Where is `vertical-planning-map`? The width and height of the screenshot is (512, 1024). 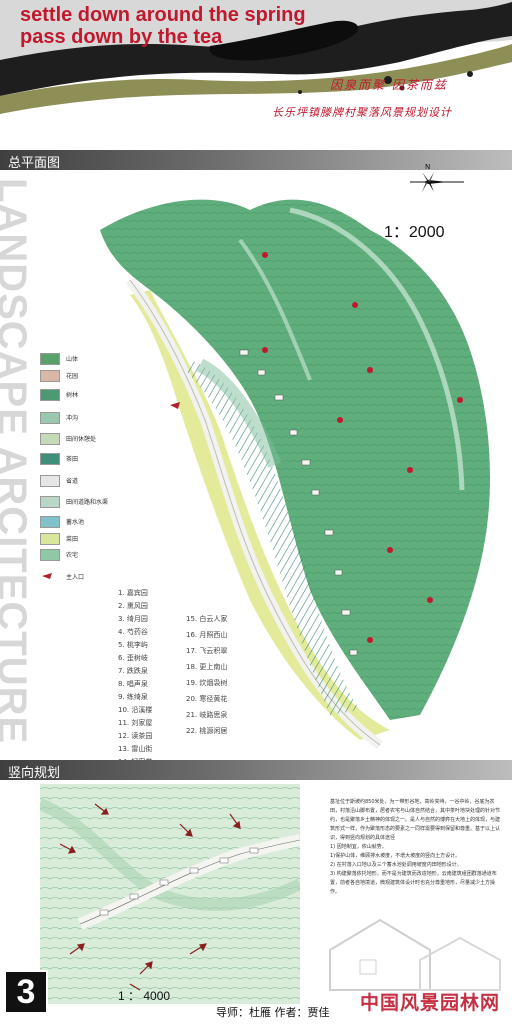 vertical-planning-map is located at coordinates (170, 894).